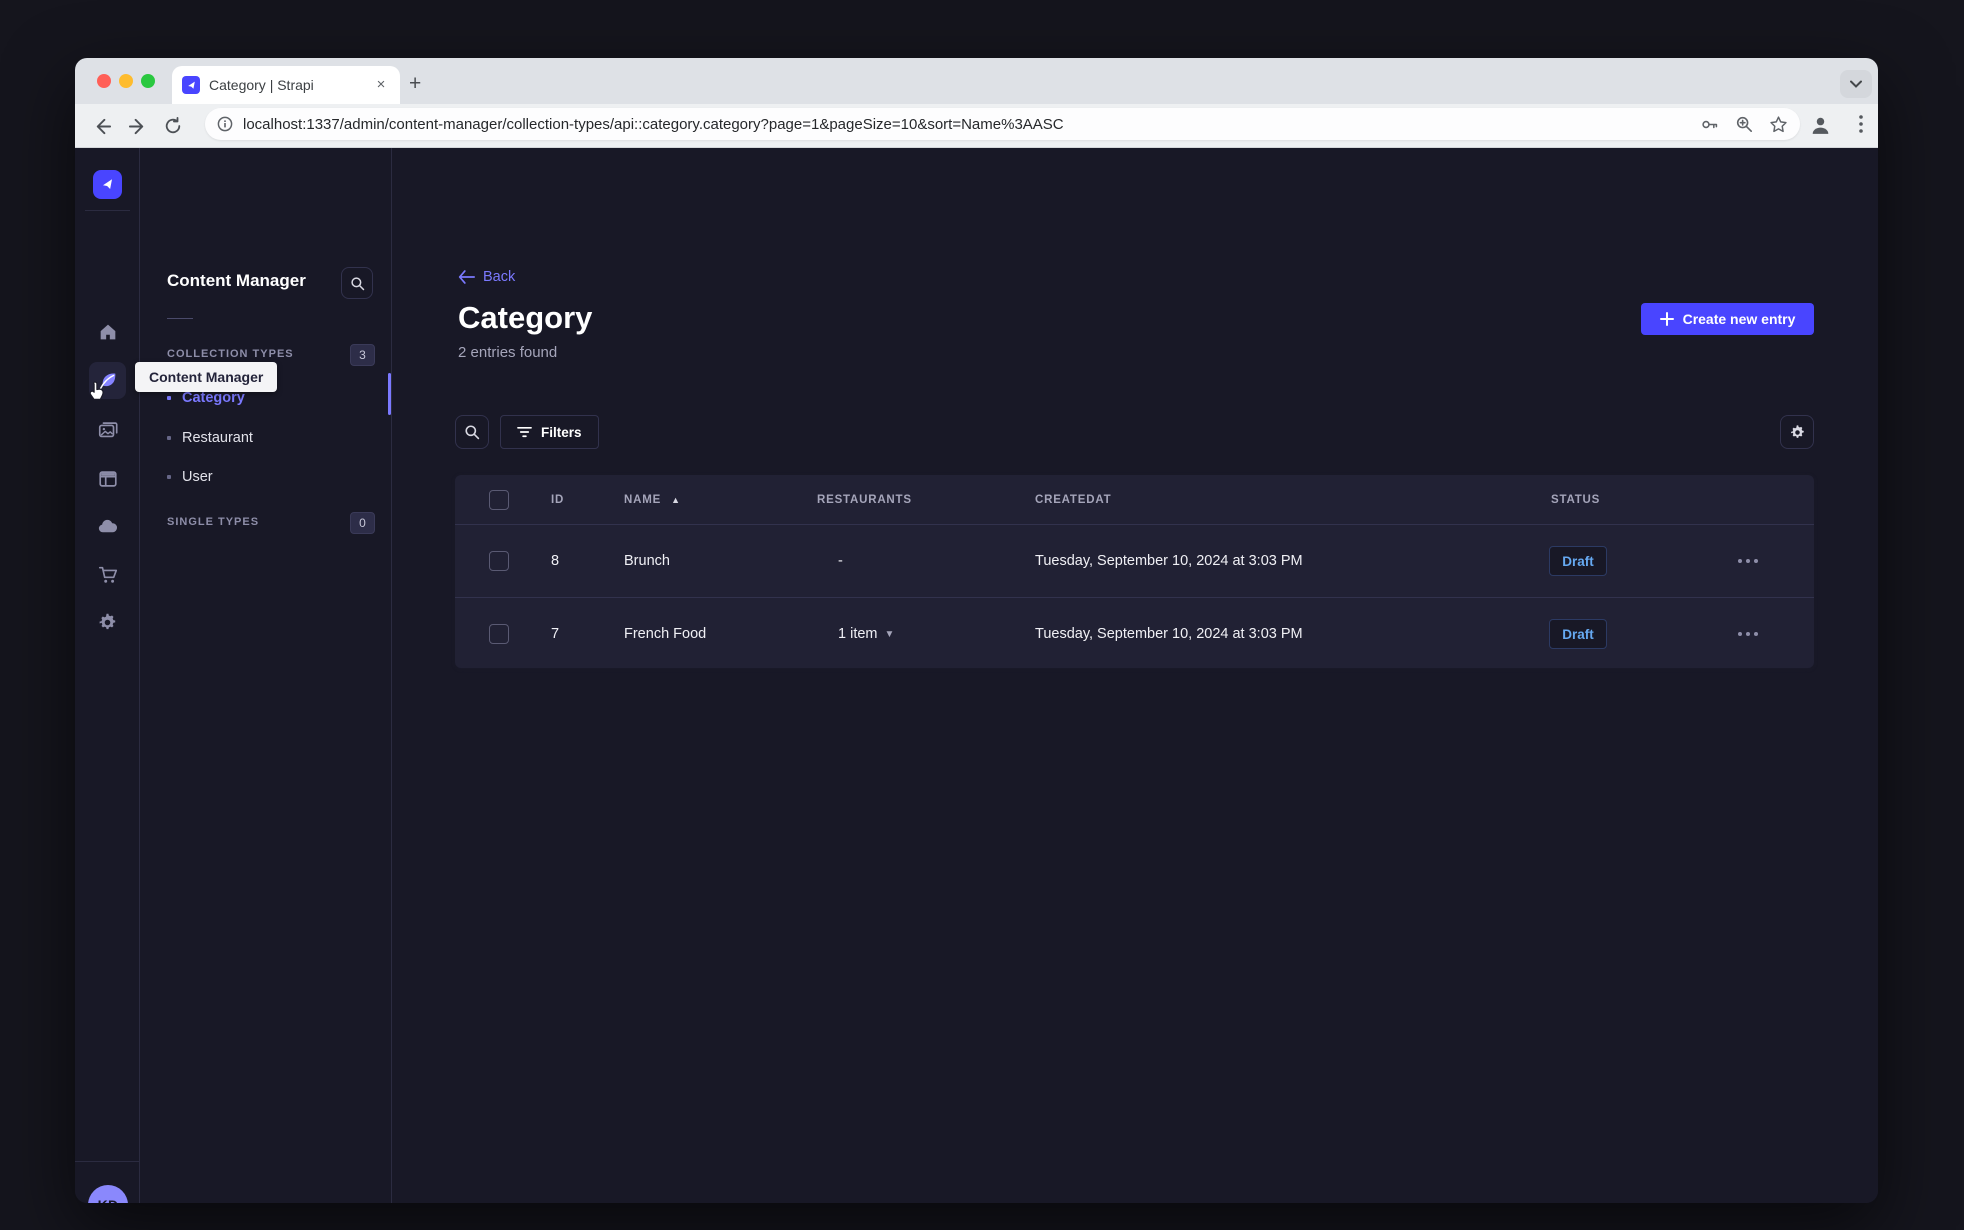 The width and height of the screenshot is (1964, 1230). What do you see at coordinates (555, 561) in the screenshot?
I see `cell-id: 8` at bounding box center [555, 561].